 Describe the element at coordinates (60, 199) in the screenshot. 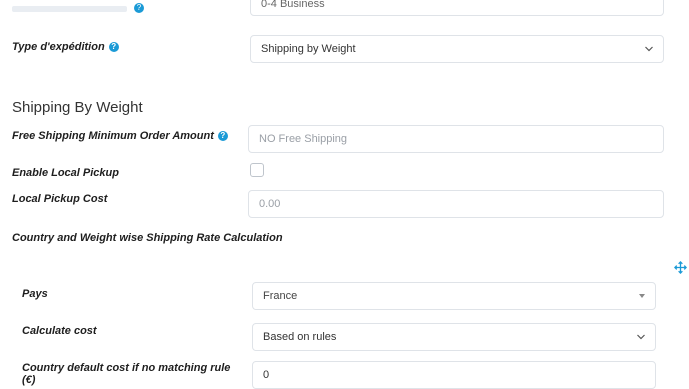

I see `pickup-cost-label: Local Pickup Cost` at that location.